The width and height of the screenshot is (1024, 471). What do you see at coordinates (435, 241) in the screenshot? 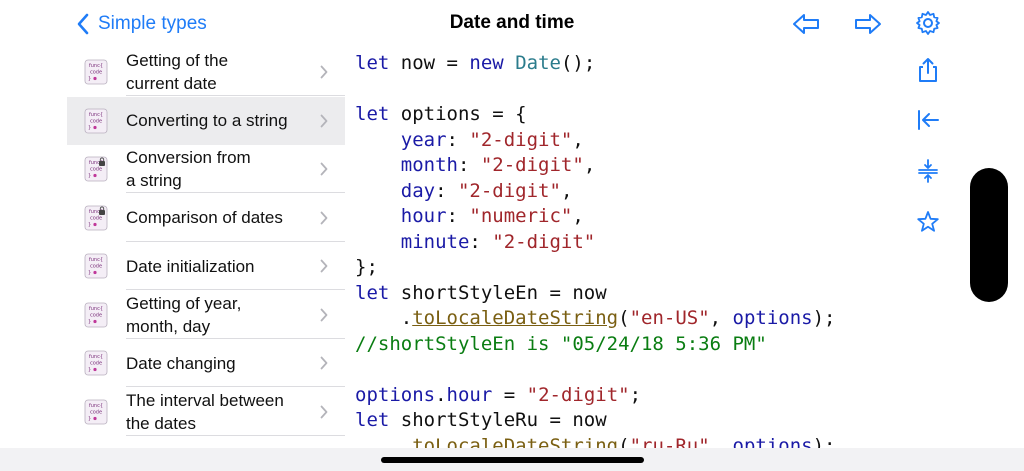
I see `code-token: minute` at bounding box center [435, 241].